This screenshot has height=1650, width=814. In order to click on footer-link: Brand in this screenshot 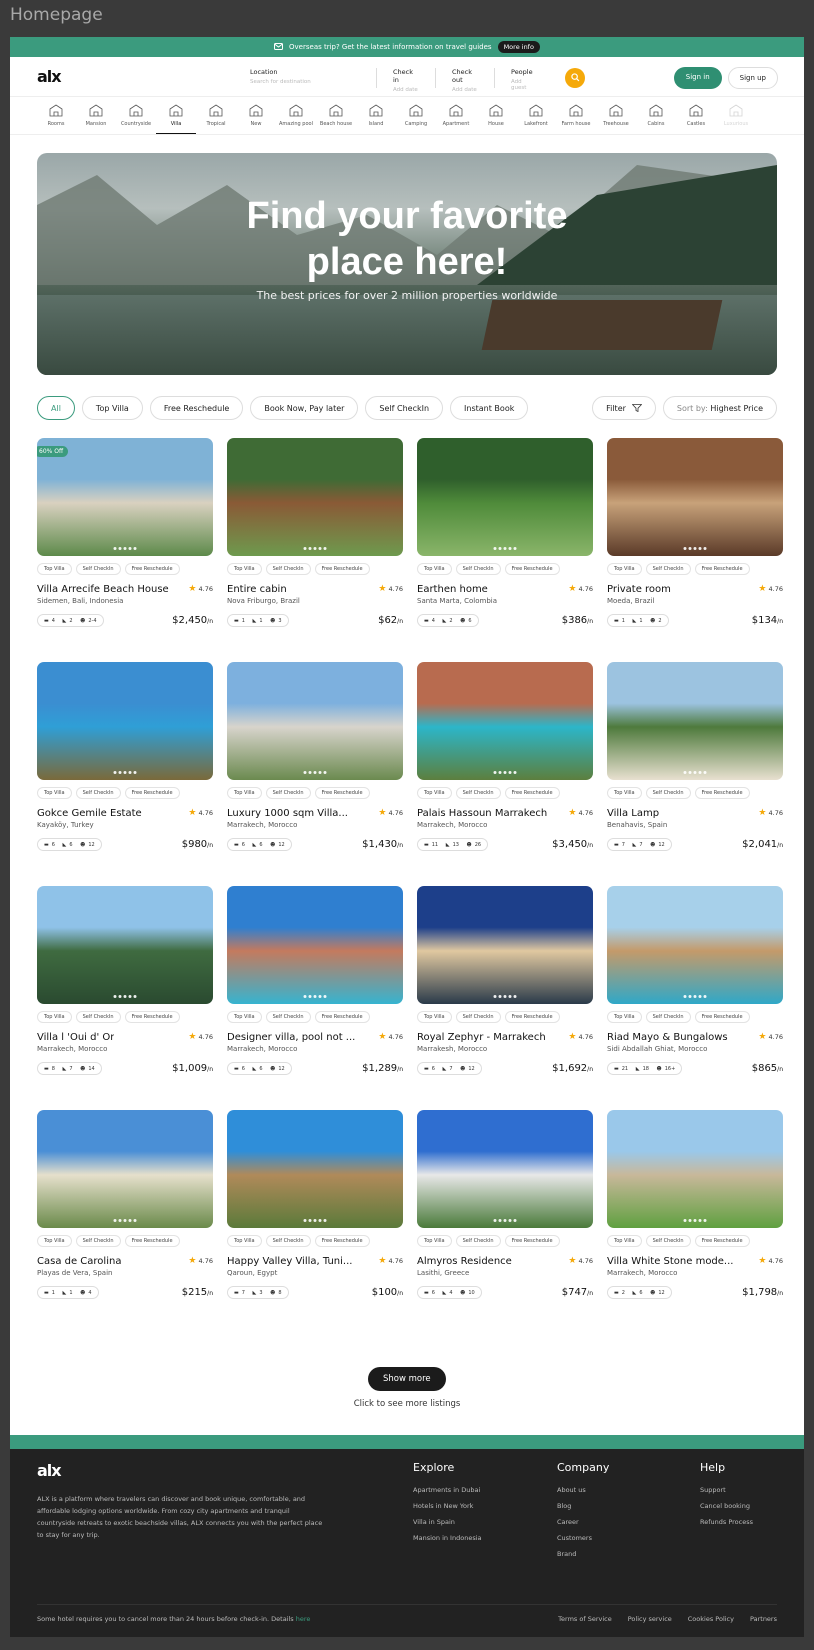, I will do `click(583, 1554)`.